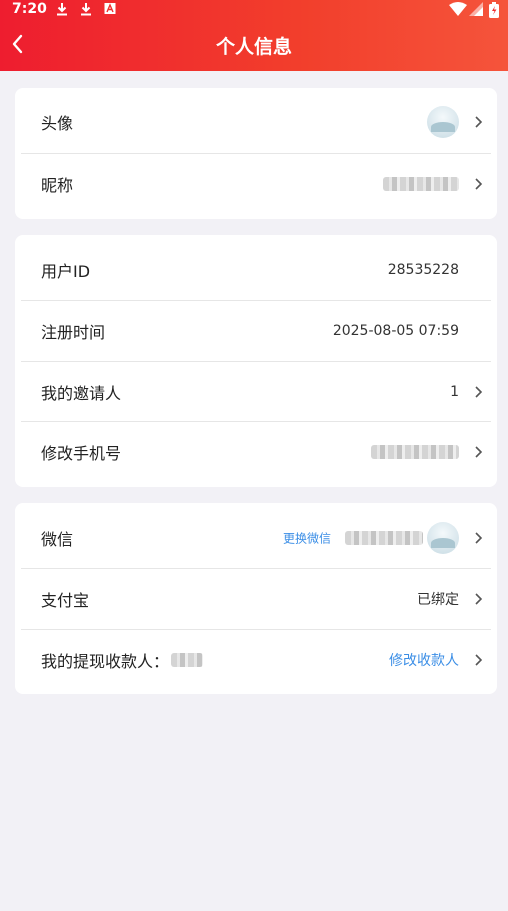 This screenshot has height=911, width=508. Describe the element at coordinates (421, 184) in the screenshot. I see `nickname-blurred-value` at that location.